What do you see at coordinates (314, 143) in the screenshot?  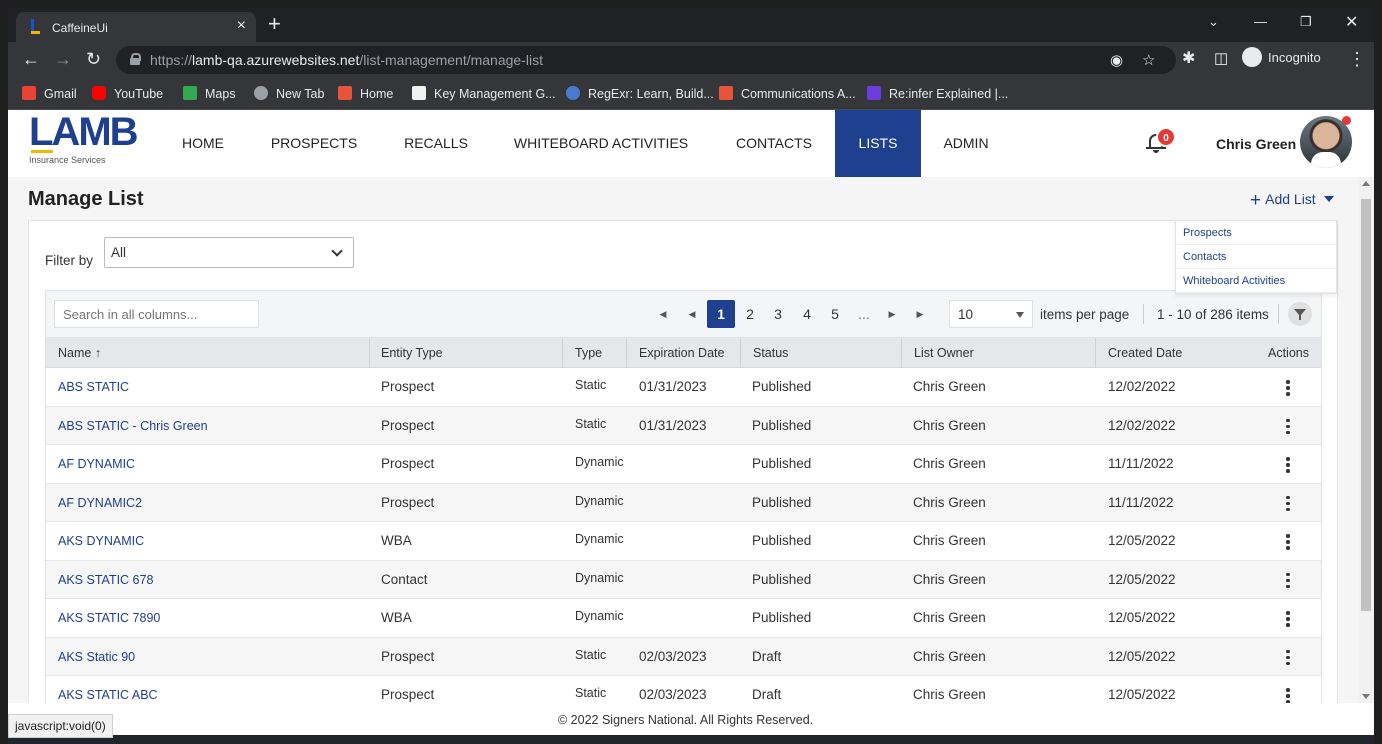 I see `nav-prospects: PROSPECTS` at bounding box center [314, 143].